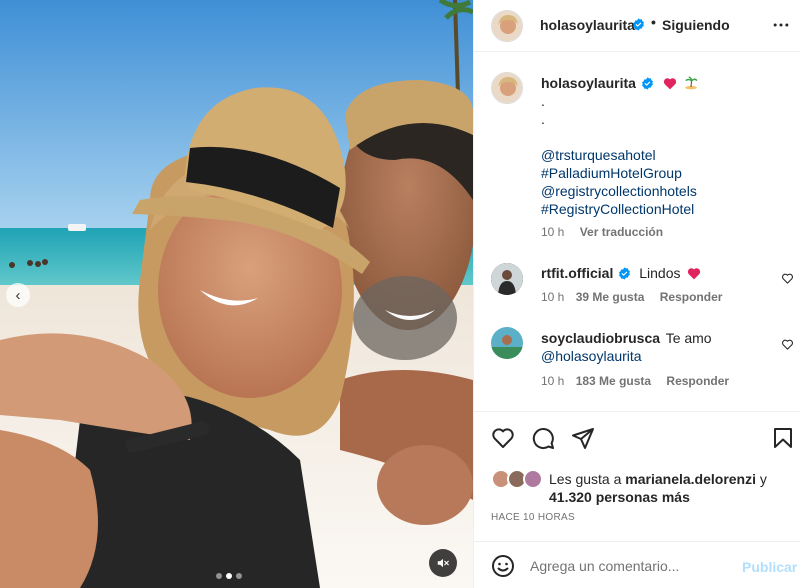 Image resolution: width=800 pixels, height=588 pixels. What do you see at coordinates (663, 155) in the screenshot?
I see `caption-mention: @trsturquesahotel` at bounding box center [663, 155].